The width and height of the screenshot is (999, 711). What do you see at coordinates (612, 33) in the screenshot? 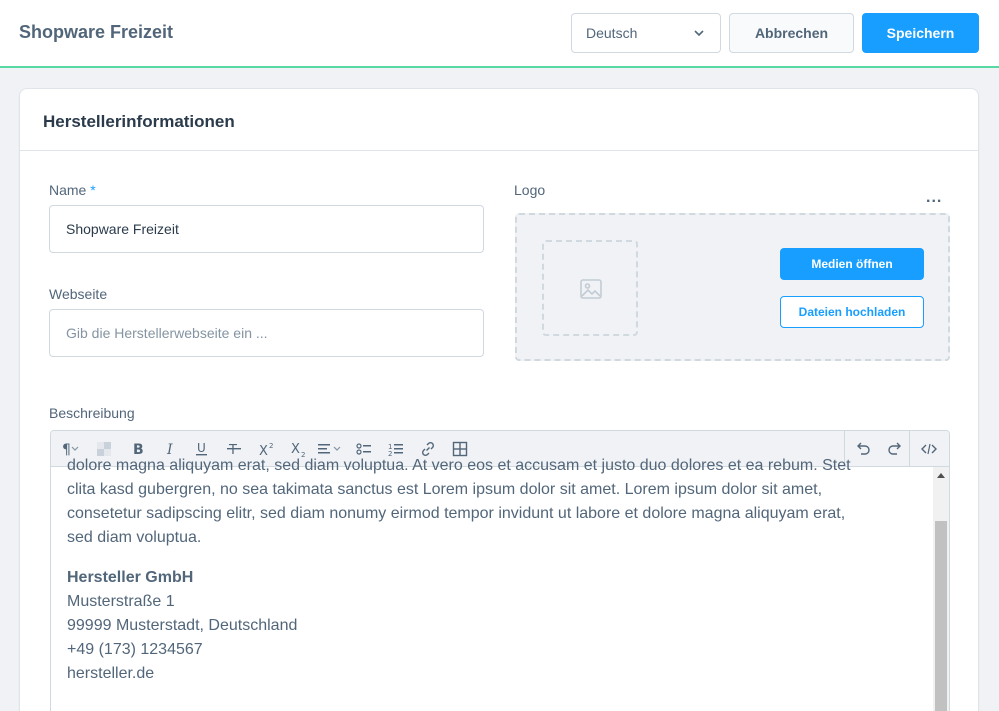
I see `language-select-value: Deutsch` at bounding box center [612, 33].